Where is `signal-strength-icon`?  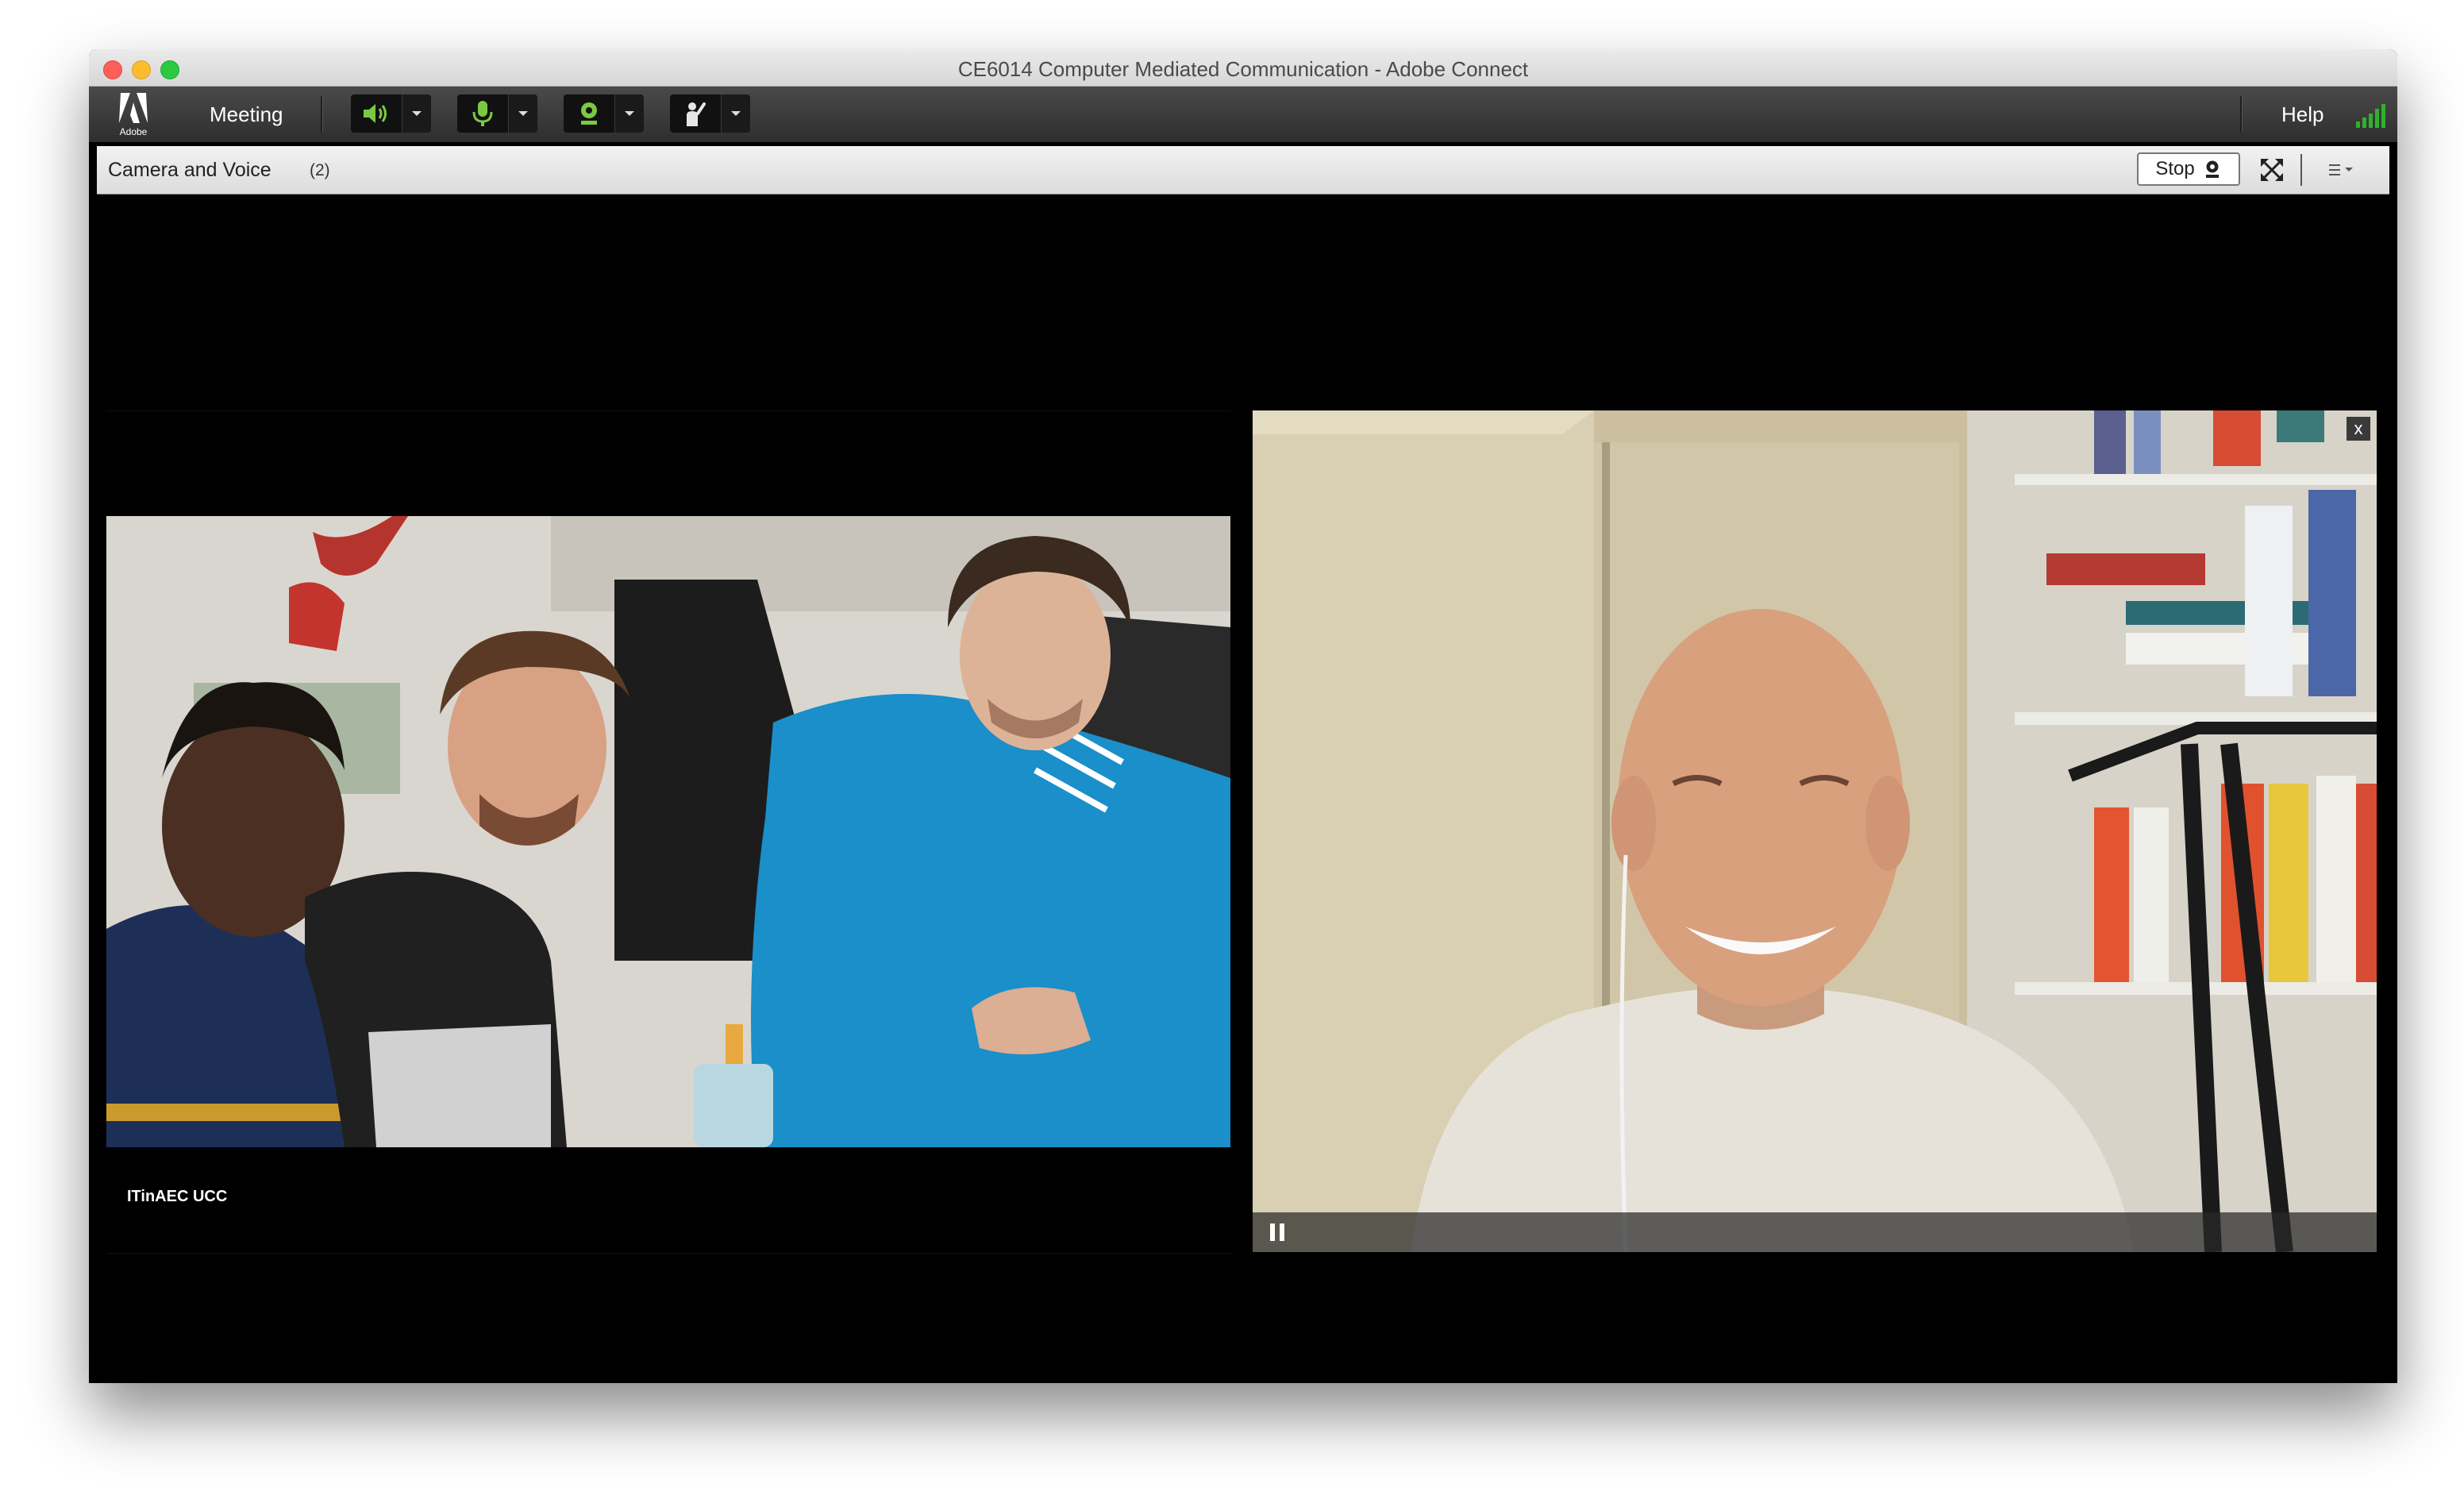
signal-strength-icon is located at coordinates (2370, 116).